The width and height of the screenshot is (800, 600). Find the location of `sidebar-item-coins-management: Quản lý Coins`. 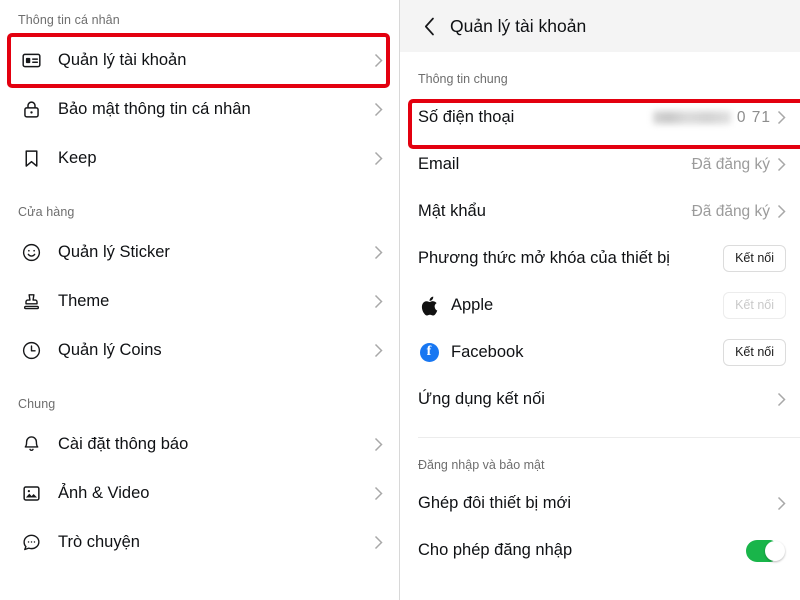

sidebar-item-coins-management: Quản lý Coins is located at coordinates (199, 350).